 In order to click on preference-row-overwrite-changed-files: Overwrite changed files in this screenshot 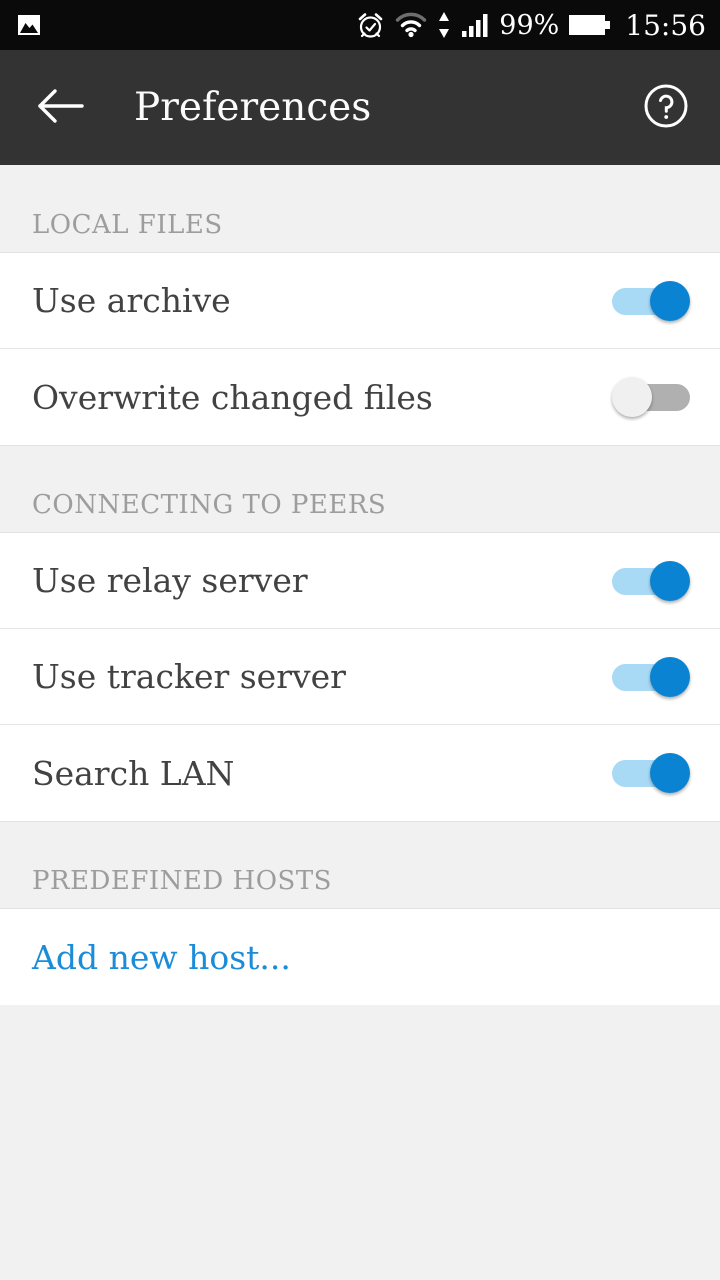, I will do `click(360, 397)`.